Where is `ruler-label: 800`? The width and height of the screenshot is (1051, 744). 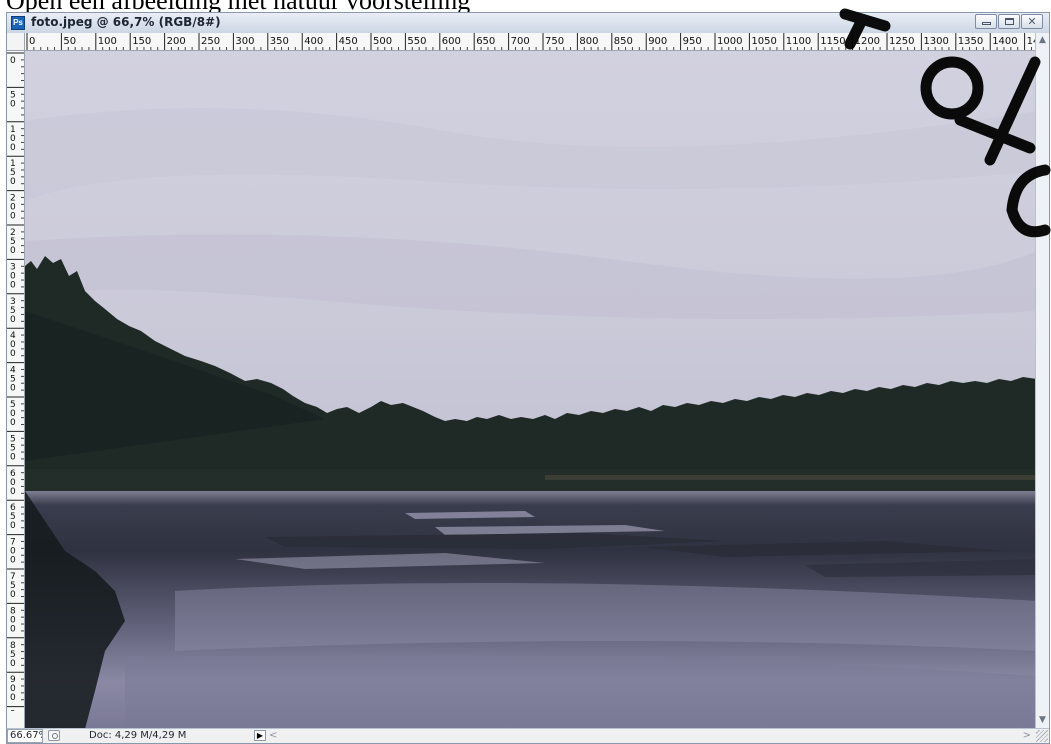
ruler-label: 800 is located at coordinates (588, 41).